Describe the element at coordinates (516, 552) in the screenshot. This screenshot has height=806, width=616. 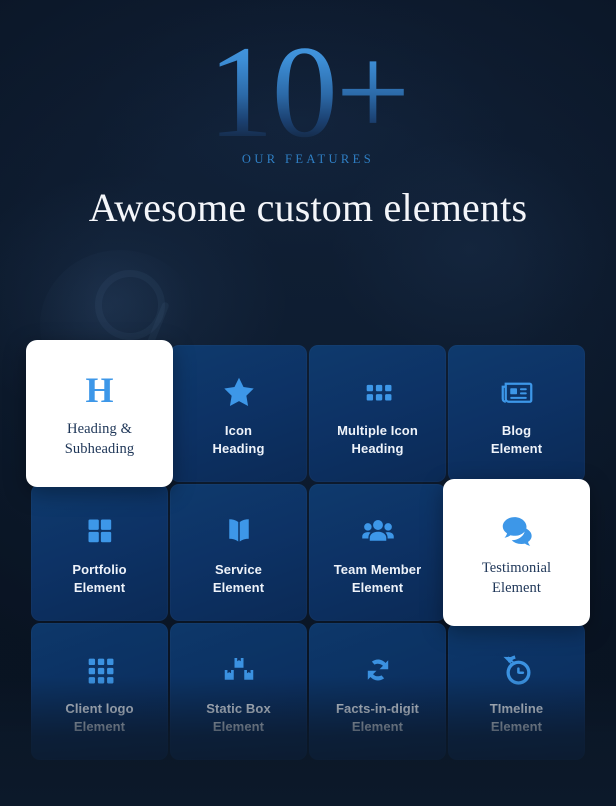
I see `element-card: Testimonial Element` at that location.